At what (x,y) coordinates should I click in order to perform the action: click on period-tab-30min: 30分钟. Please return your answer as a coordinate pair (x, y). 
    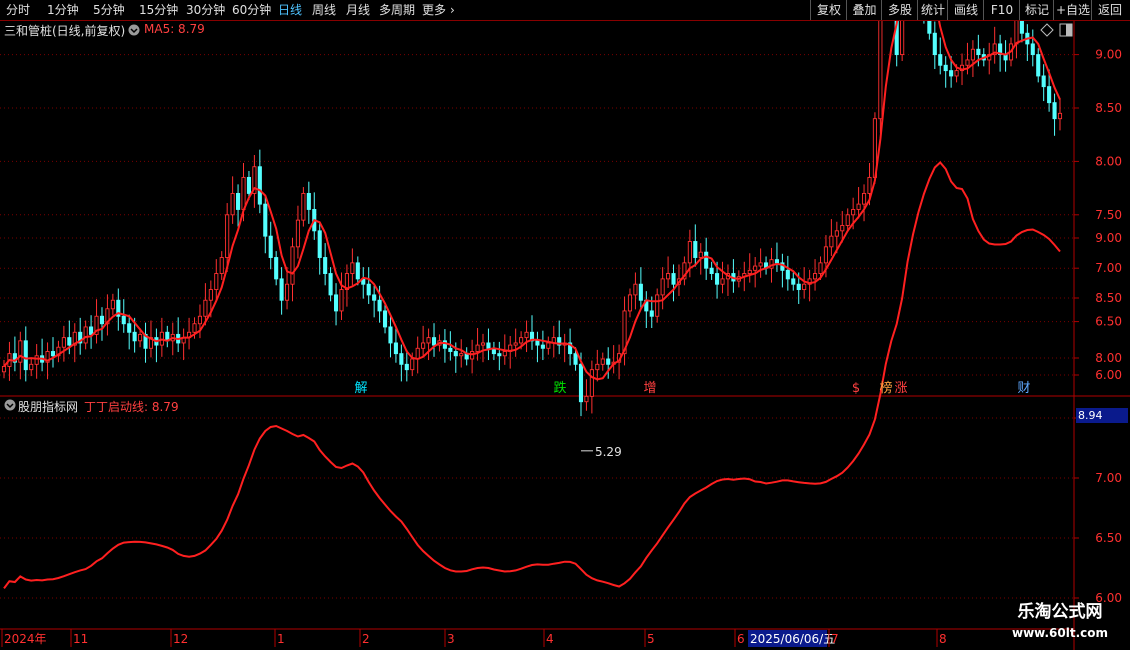
    Looking at the image, I should click on (205, 10).